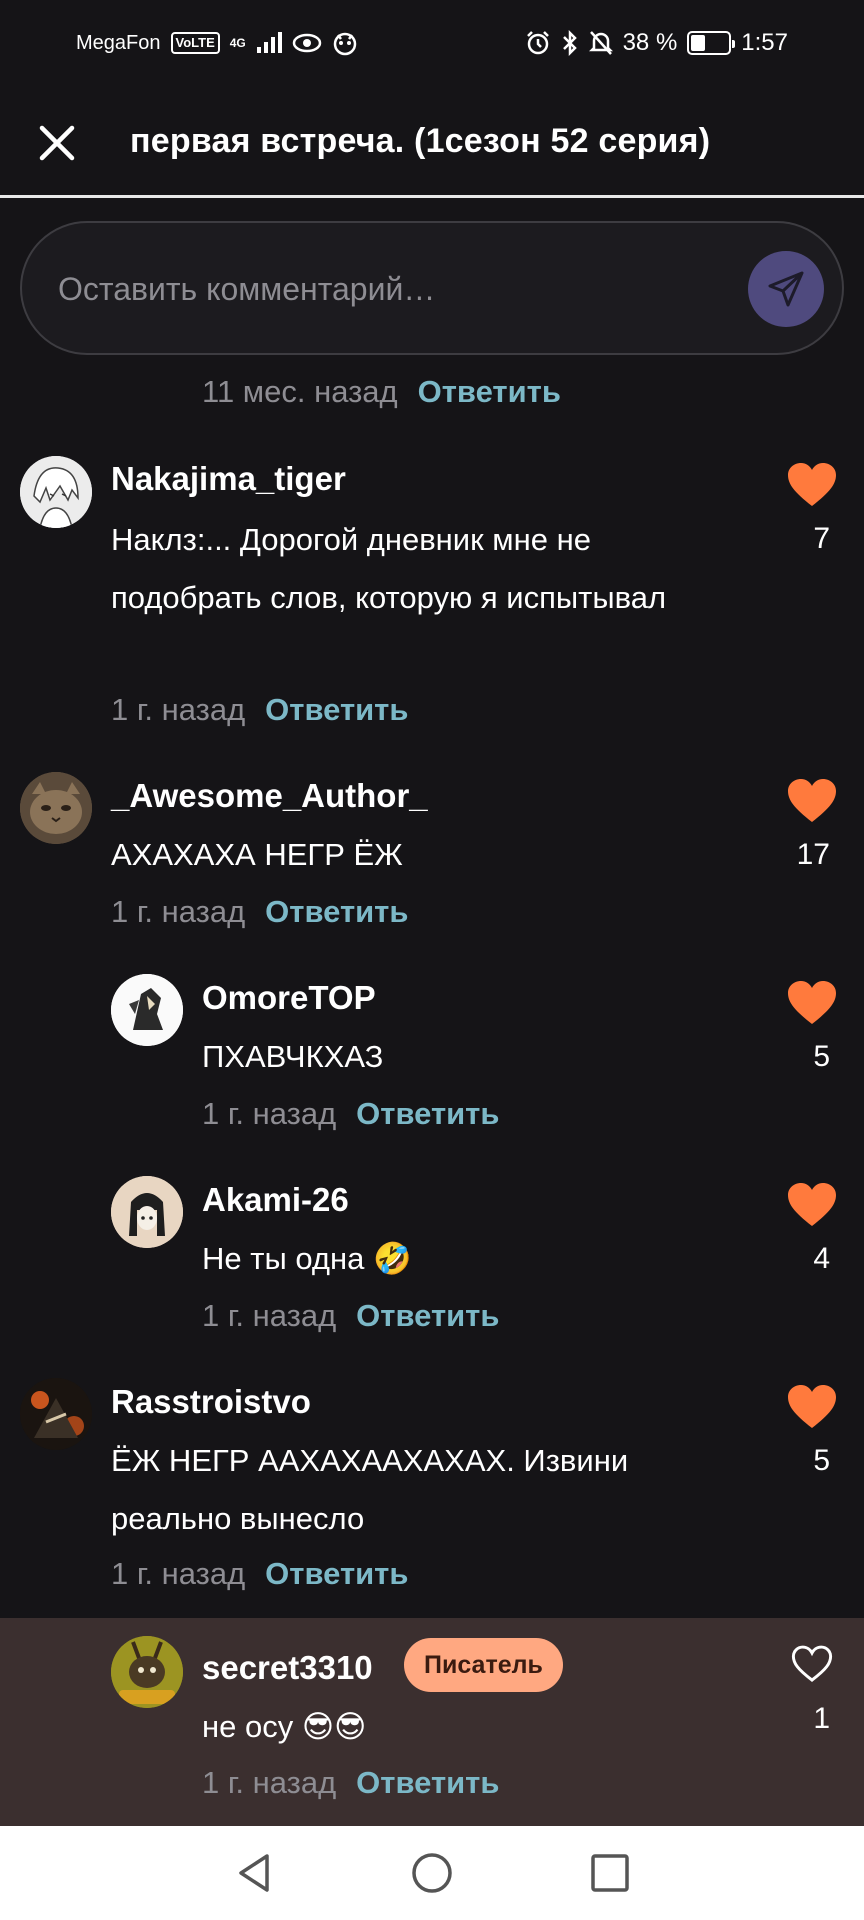 Image resolution: width=864 pixels, height=1920 pixels. What do you see at coordinates (118, 42) in the screenshot?
I see `carrier-label: MegaFon` at bounding box center [118, 42].